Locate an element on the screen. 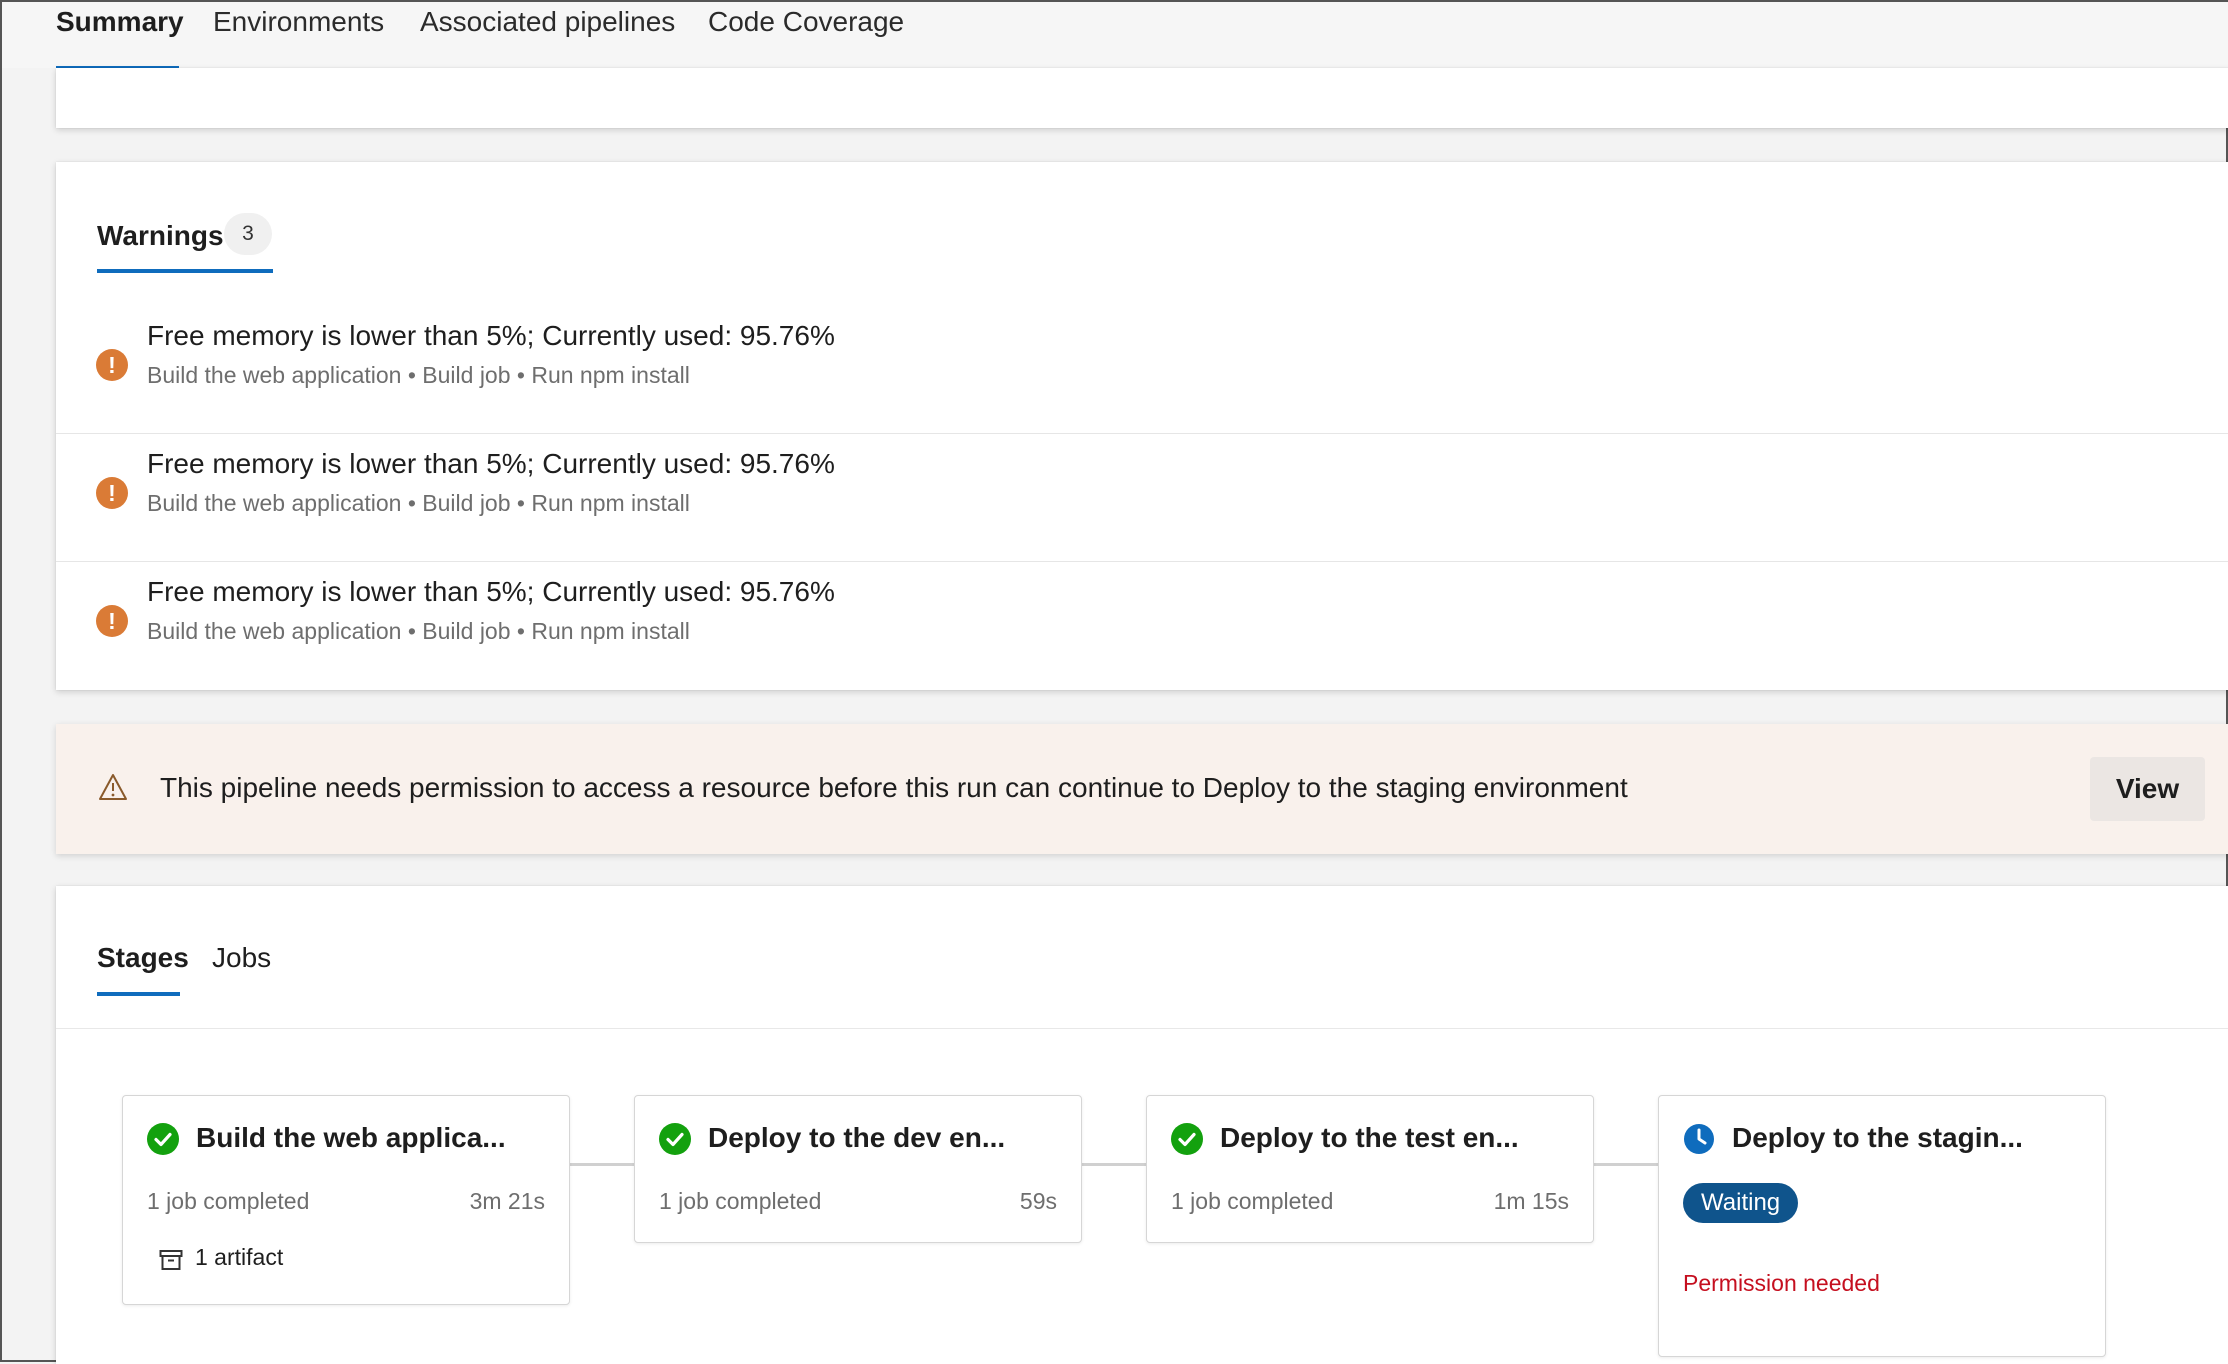 This screenshot has width=2228, height=1364. stages-tab-indicator is located at coordinates (138, 994).